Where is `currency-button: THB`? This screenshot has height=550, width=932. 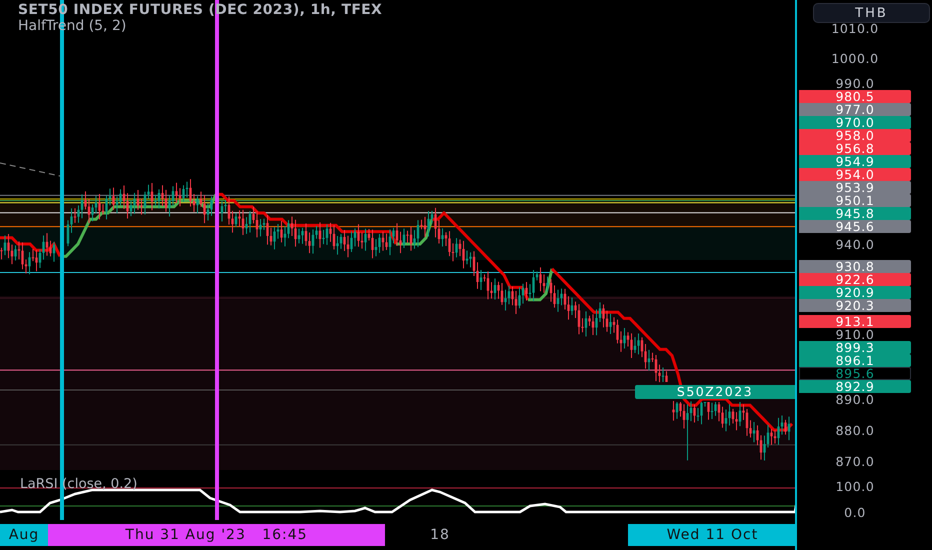 currency-button: THB is located at coordinates (871, 13).